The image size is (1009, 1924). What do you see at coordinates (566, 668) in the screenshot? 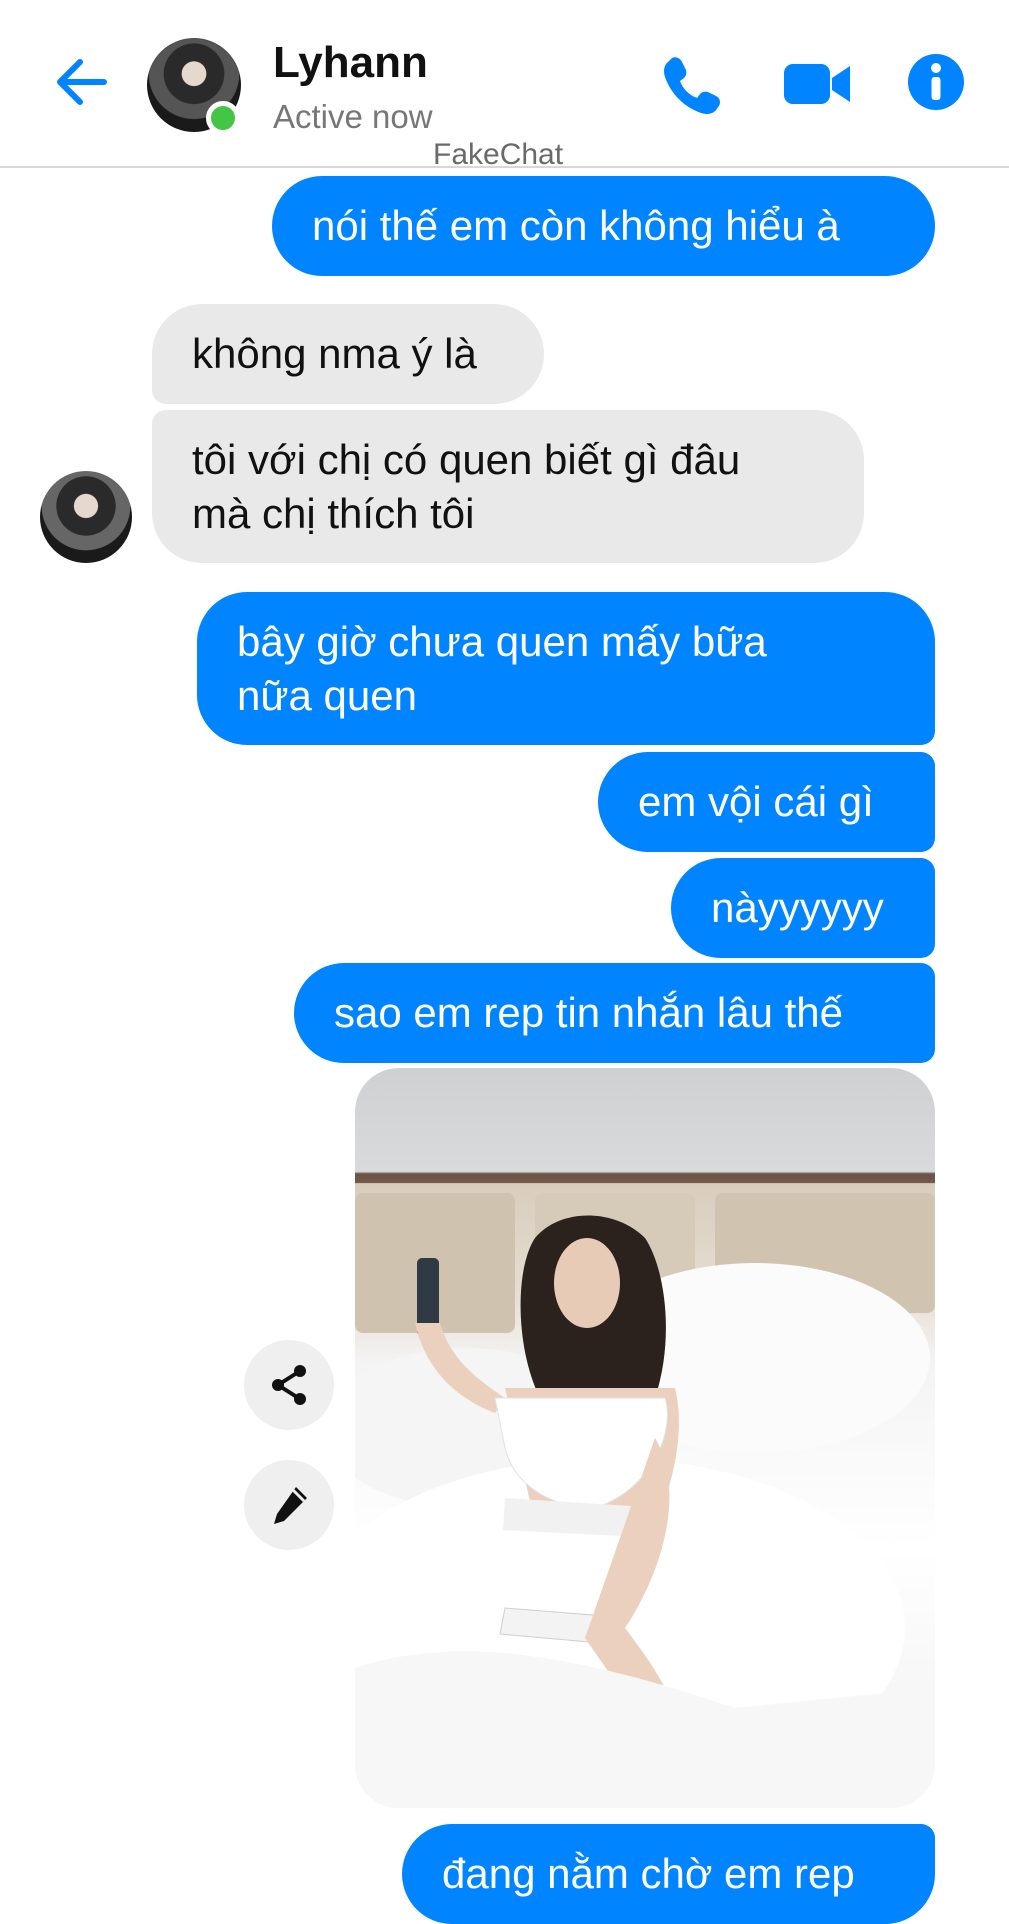
I see `message-outgoing: bây giờ chưa quen mấy bữa nữa quen` at bounding box center [566, 668].